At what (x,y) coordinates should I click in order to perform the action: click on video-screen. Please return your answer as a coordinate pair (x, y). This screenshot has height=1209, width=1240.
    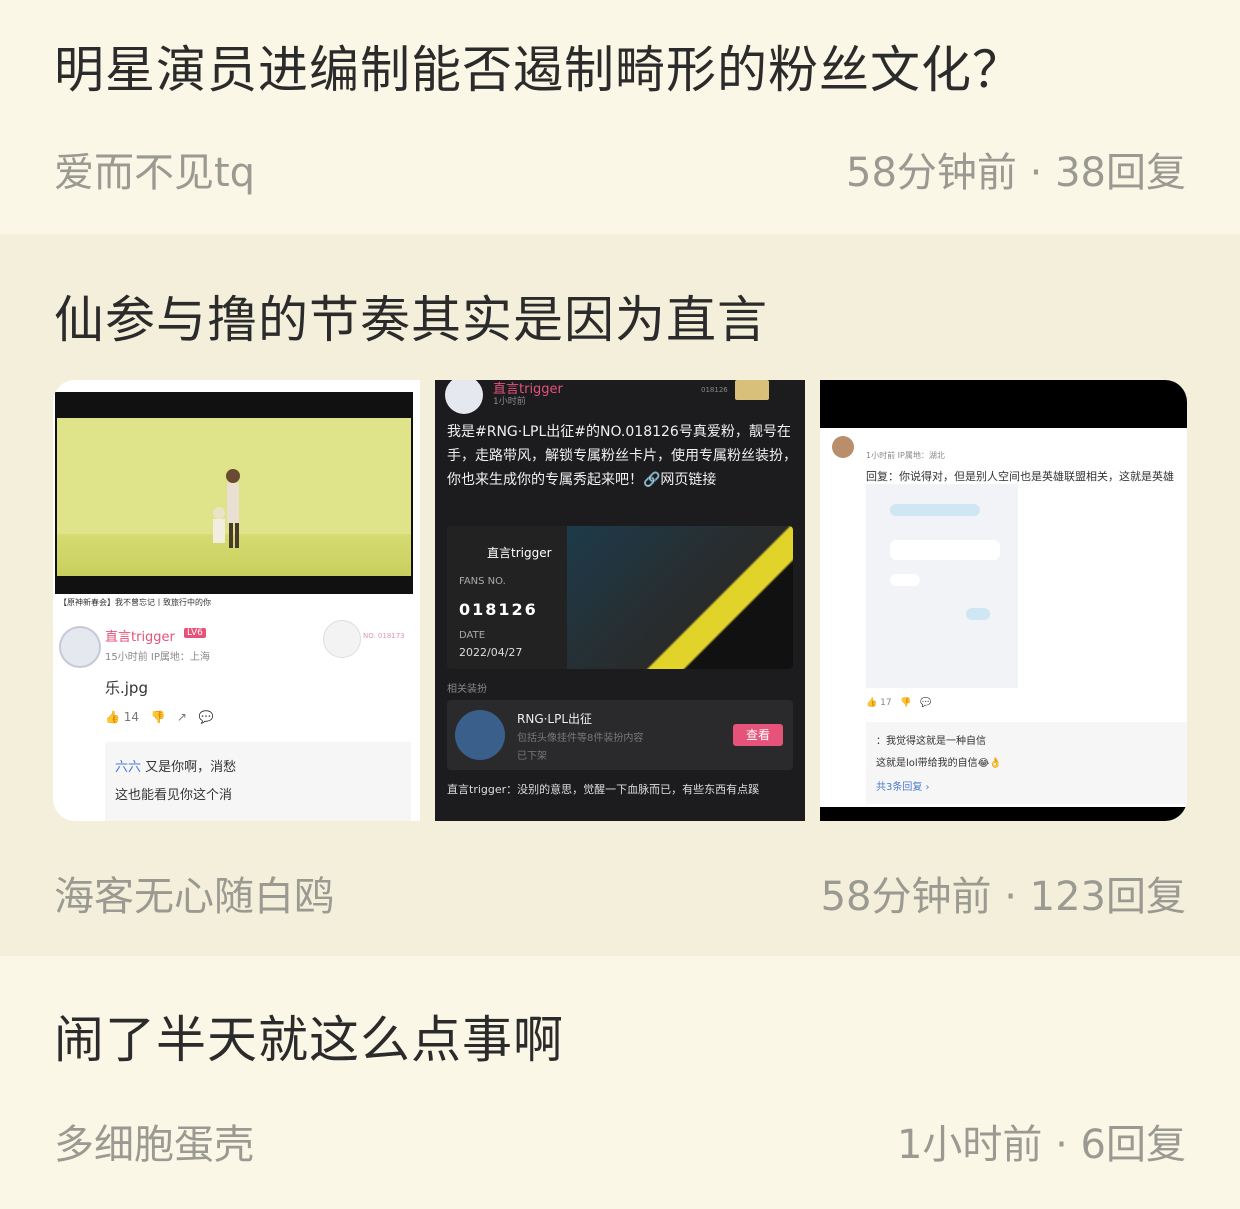
    Looking at the image, I should click on (234, 497).